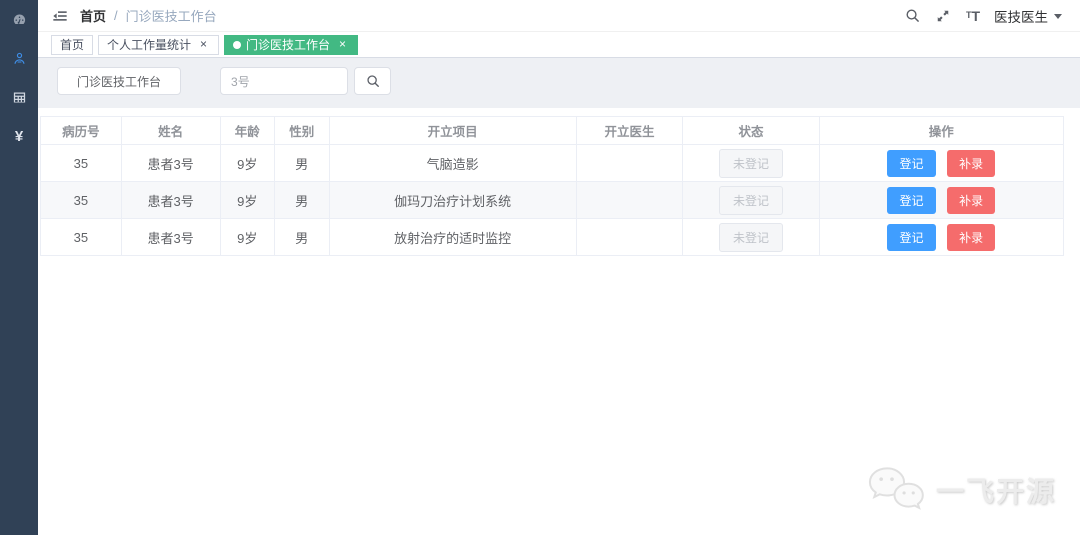  I want to click on breadcrumb: 首页 / 门诊医技工作台, so click(148, 15).